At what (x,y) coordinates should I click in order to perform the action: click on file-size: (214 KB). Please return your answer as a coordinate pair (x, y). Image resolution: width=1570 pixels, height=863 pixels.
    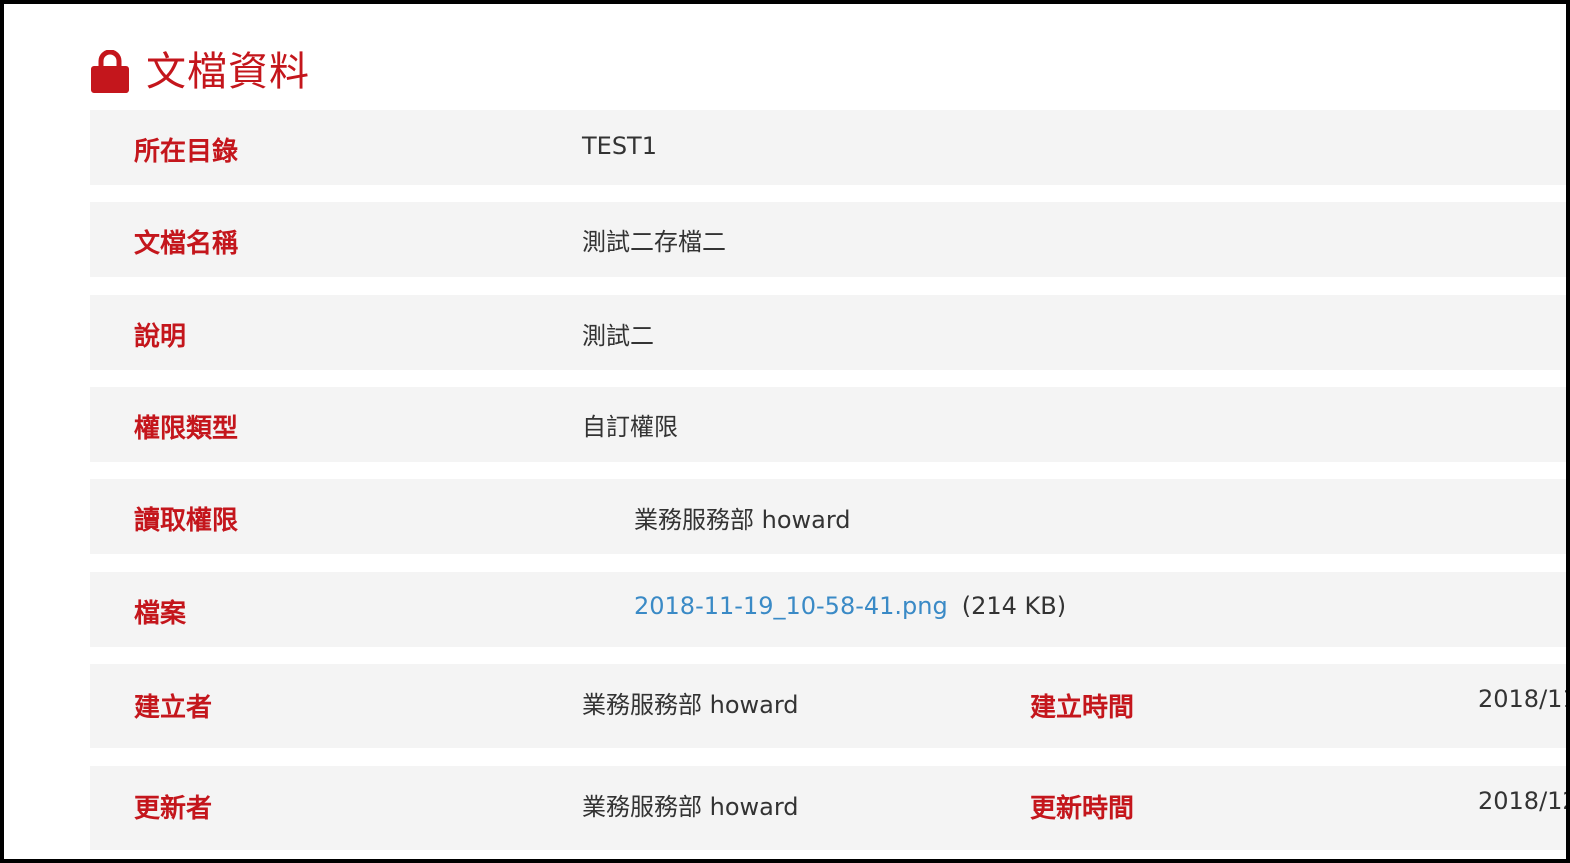
    Looking at the image, I should click on (1014, 606).